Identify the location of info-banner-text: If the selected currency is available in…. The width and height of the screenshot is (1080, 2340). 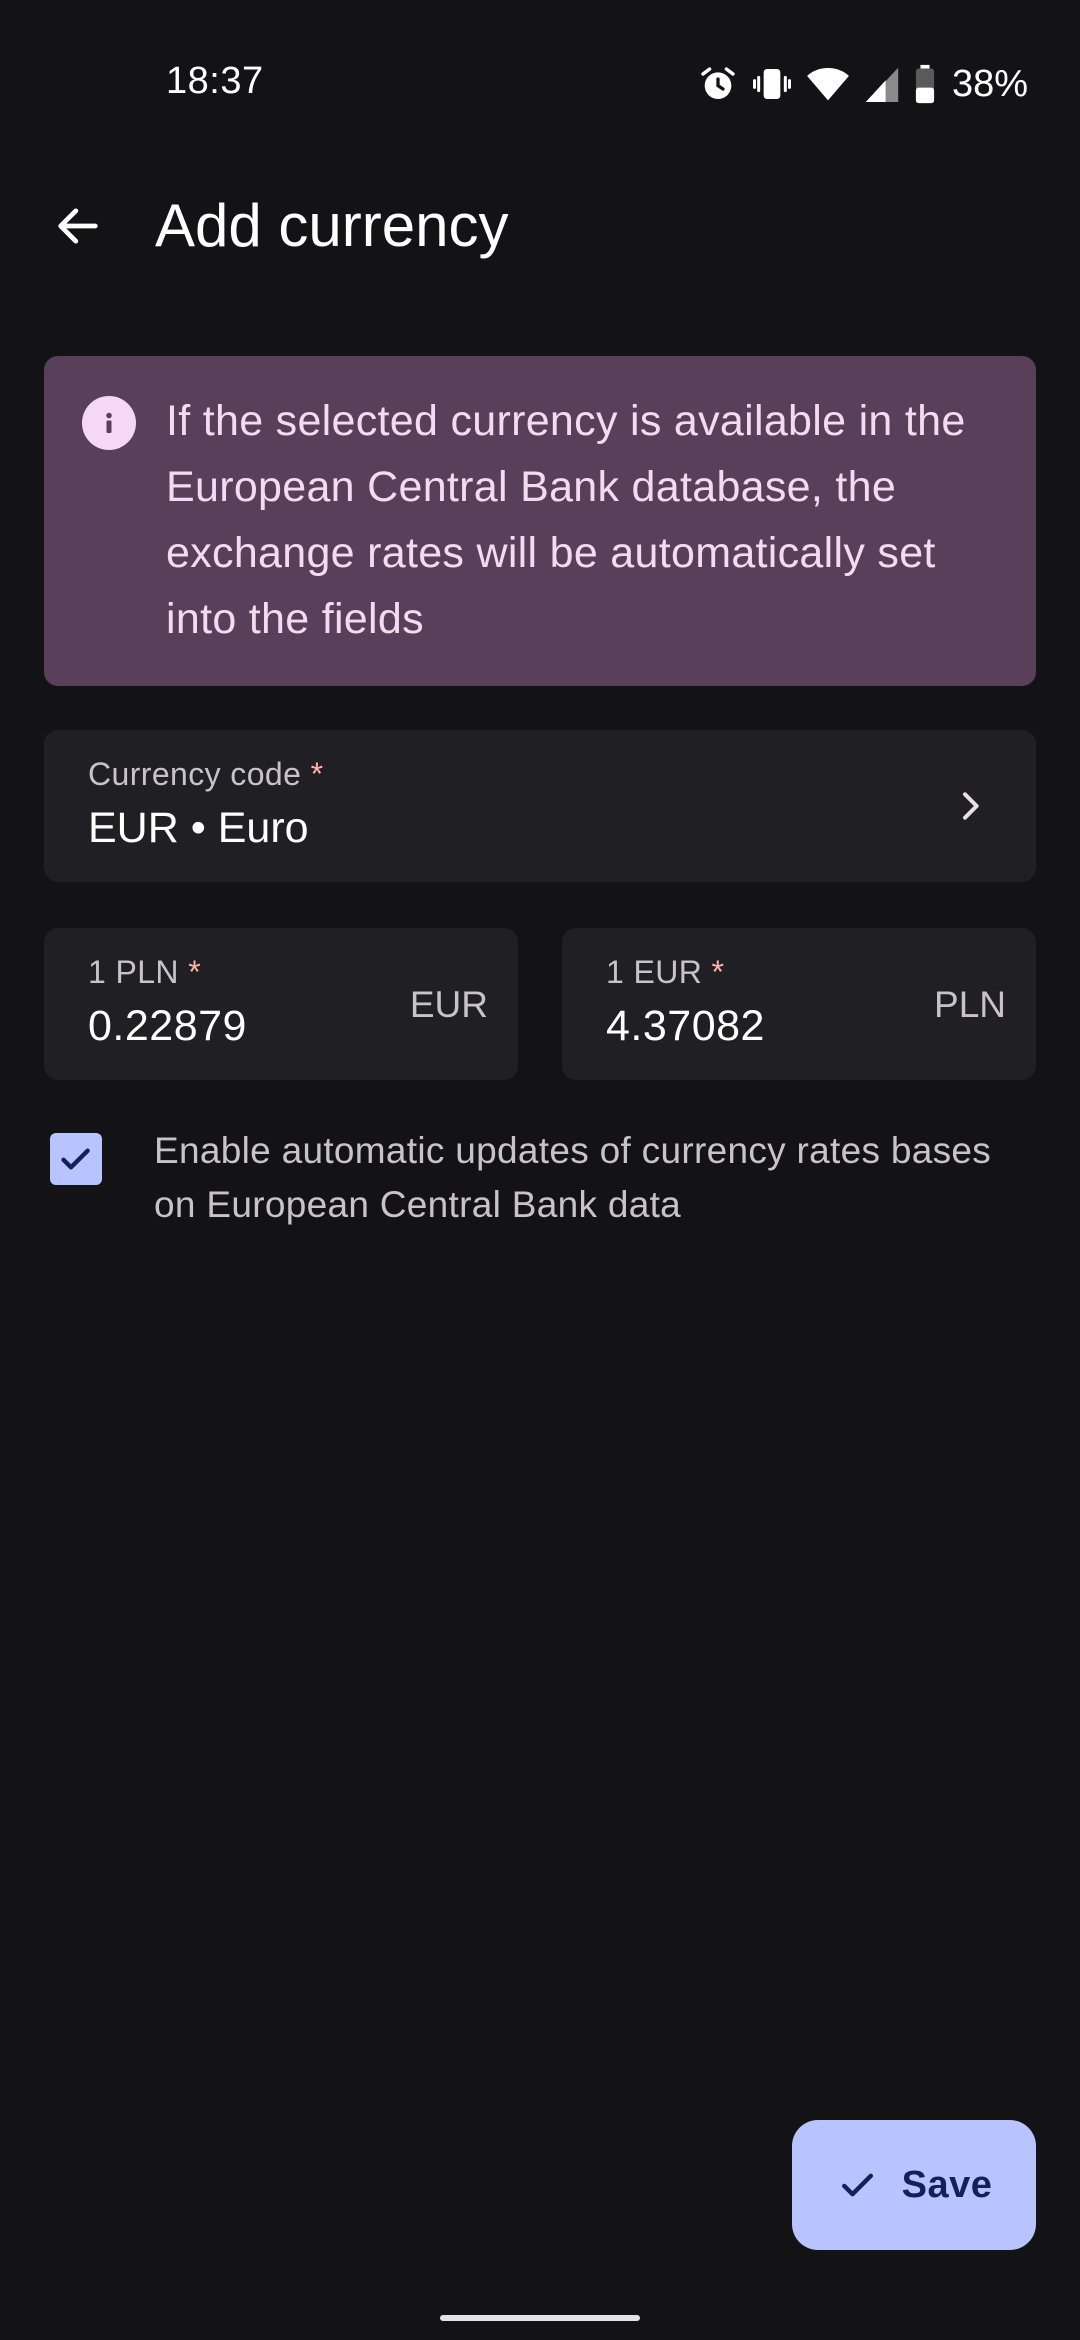
(566, 520).